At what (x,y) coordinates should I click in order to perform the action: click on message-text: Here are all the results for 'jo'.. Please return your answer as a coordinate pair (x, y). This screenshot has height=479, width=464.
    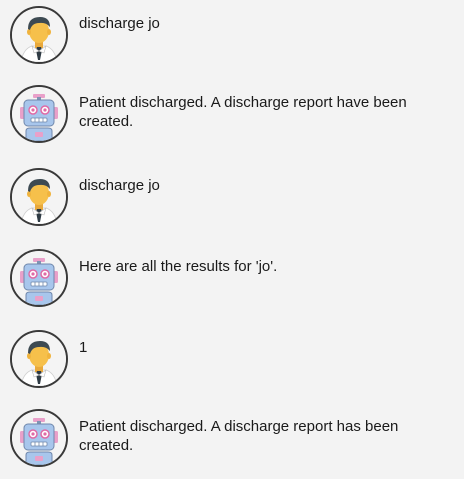
    Looking at the image, I should click on (178, 266).